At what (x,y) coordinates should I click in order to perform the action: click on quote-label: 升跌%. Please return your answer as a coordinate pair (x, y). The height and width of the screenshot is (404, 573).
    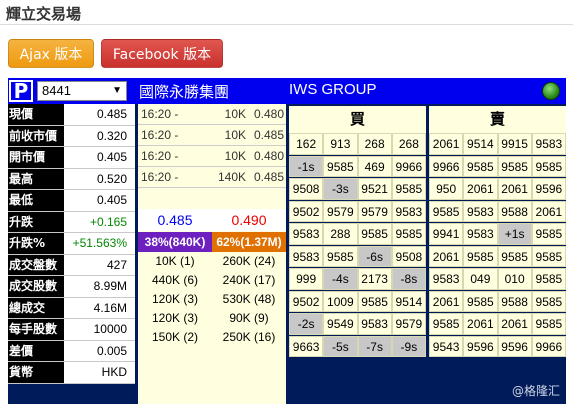
    Looking at the image, I should click on (36, 243).